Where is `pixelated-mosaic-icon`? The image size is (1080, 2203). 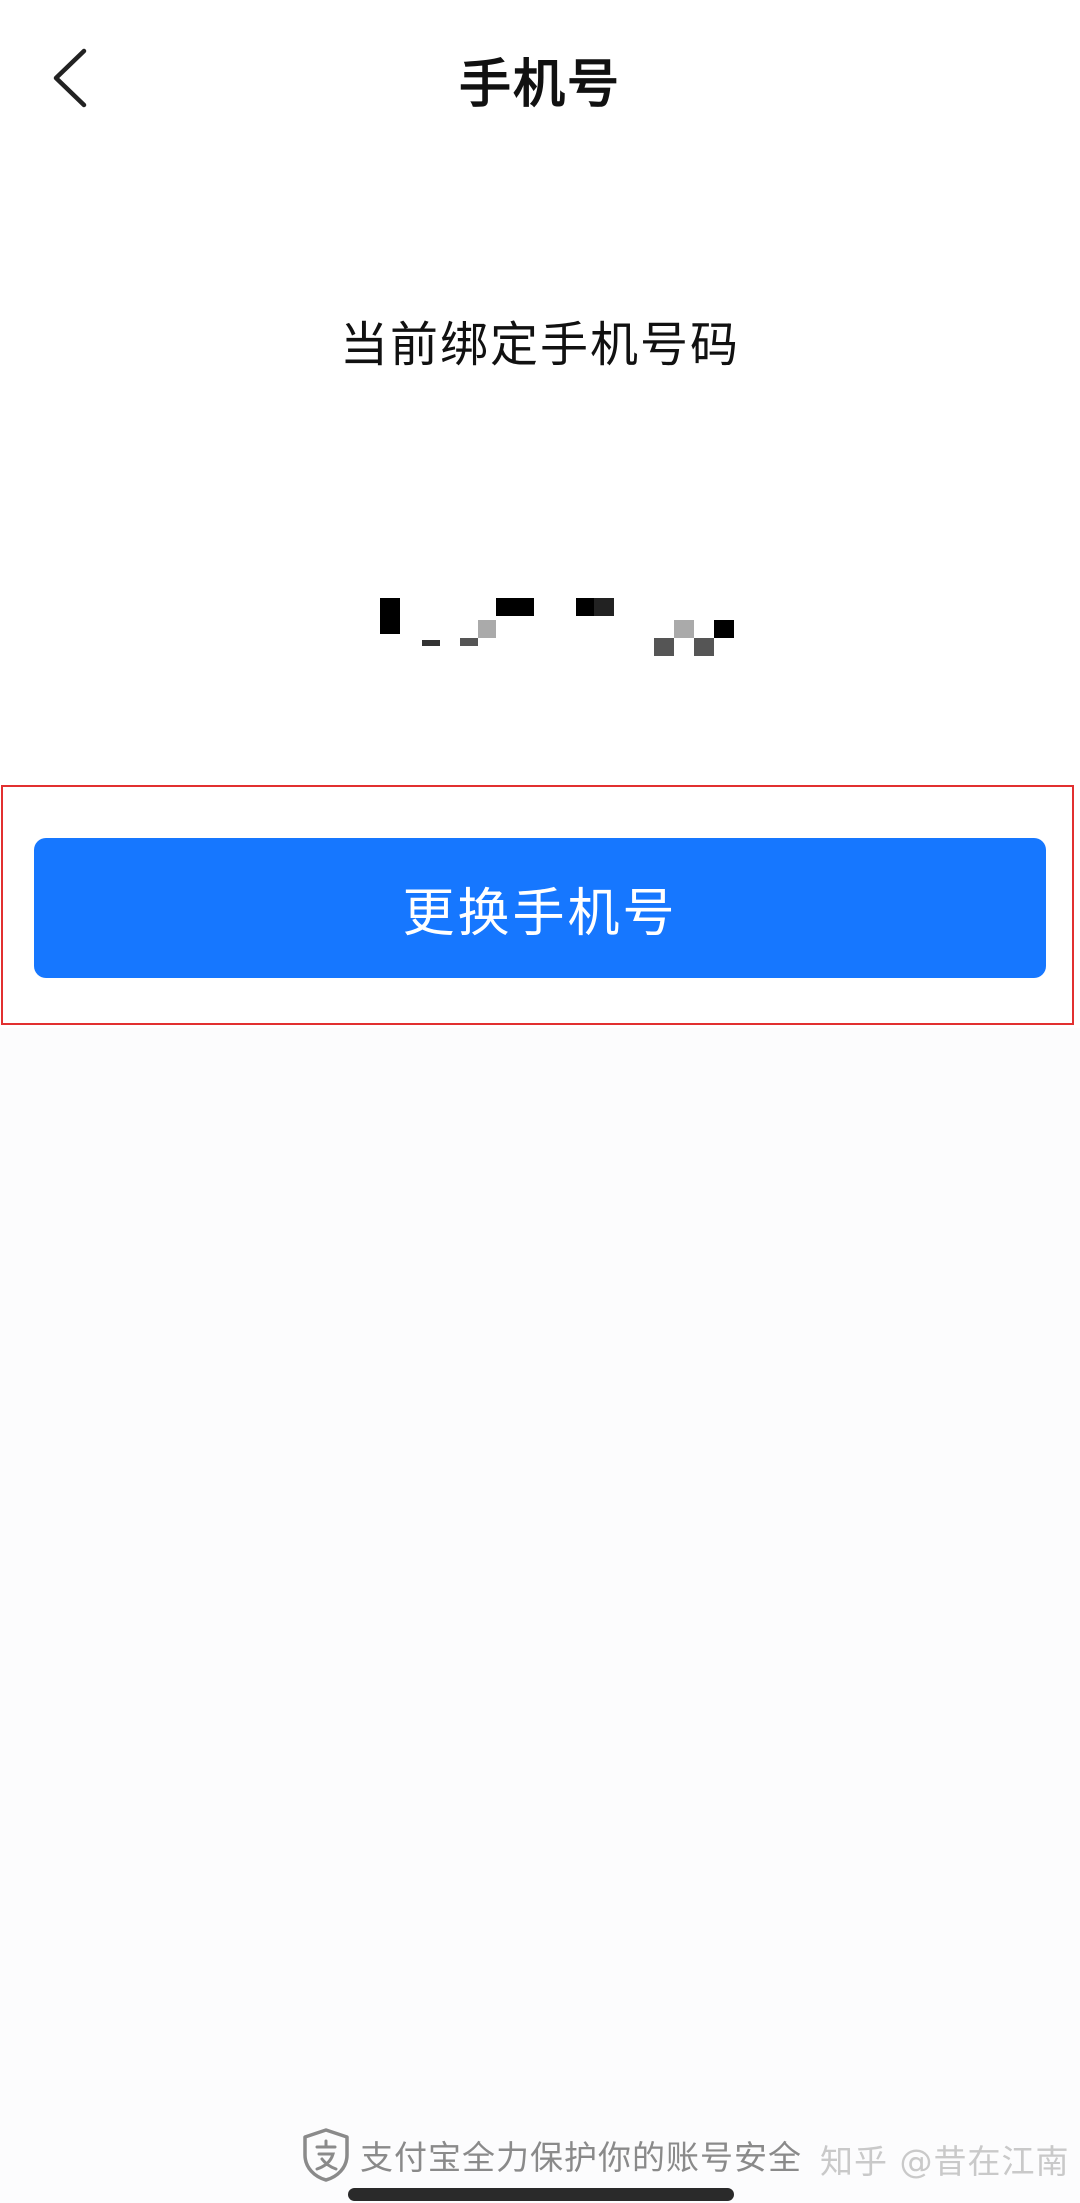
pixelated-mosaic-icon is located at coordinates (557, 627).